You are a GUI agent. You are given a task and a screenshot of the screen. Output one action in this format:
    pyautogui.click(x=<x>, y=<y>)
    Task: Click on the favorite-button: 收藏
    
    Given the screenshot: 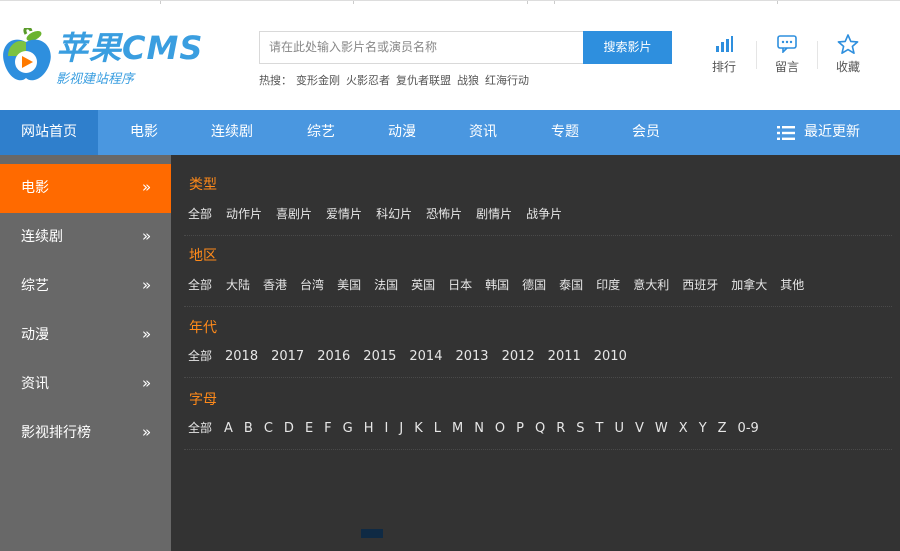 What is the action you would take?
    pyautogui.click(x=848, y=55)
    